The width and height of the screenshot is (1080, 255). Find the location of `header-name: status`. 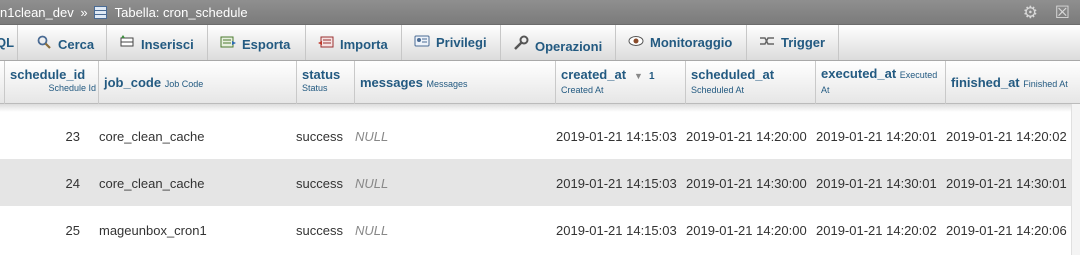

header-name: status is located at coordinates (325, 74).